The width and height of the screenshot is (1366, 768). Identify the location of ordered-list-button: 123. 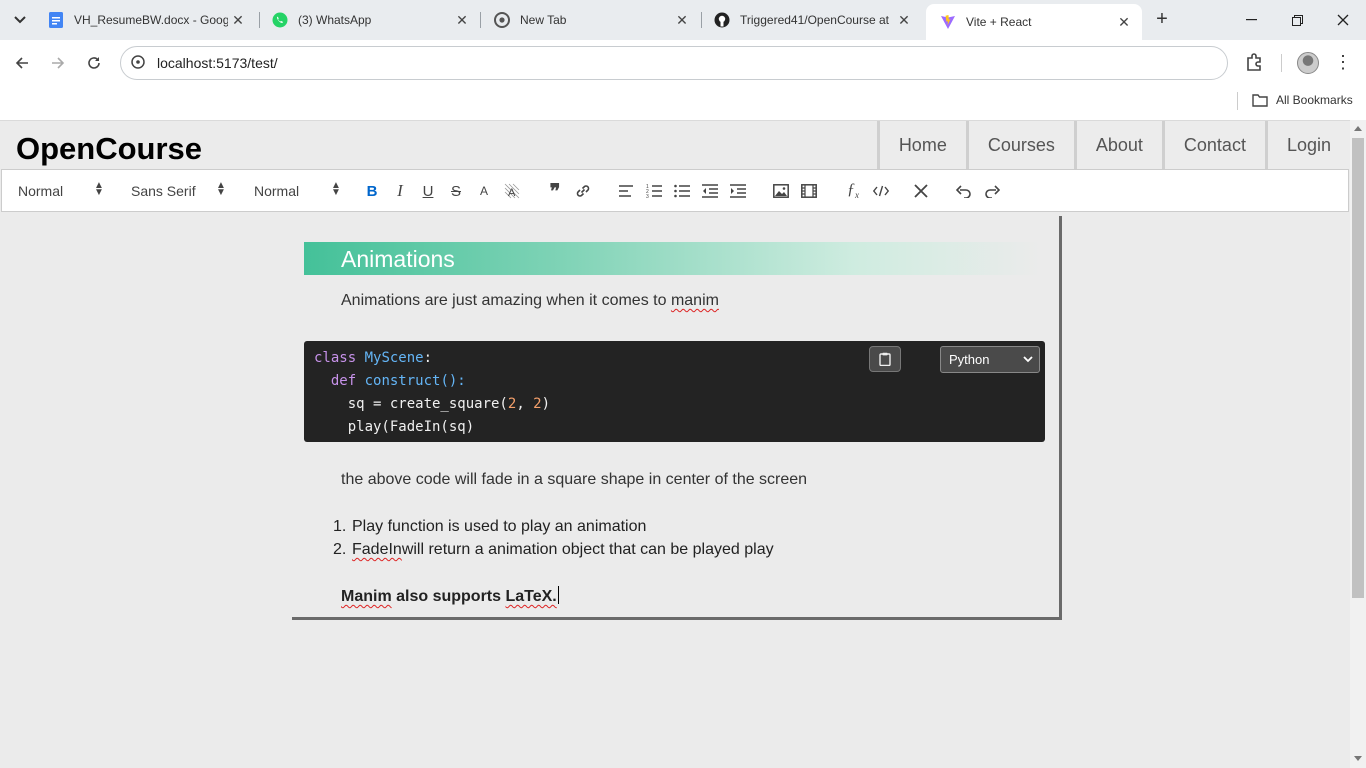
(654, 191).